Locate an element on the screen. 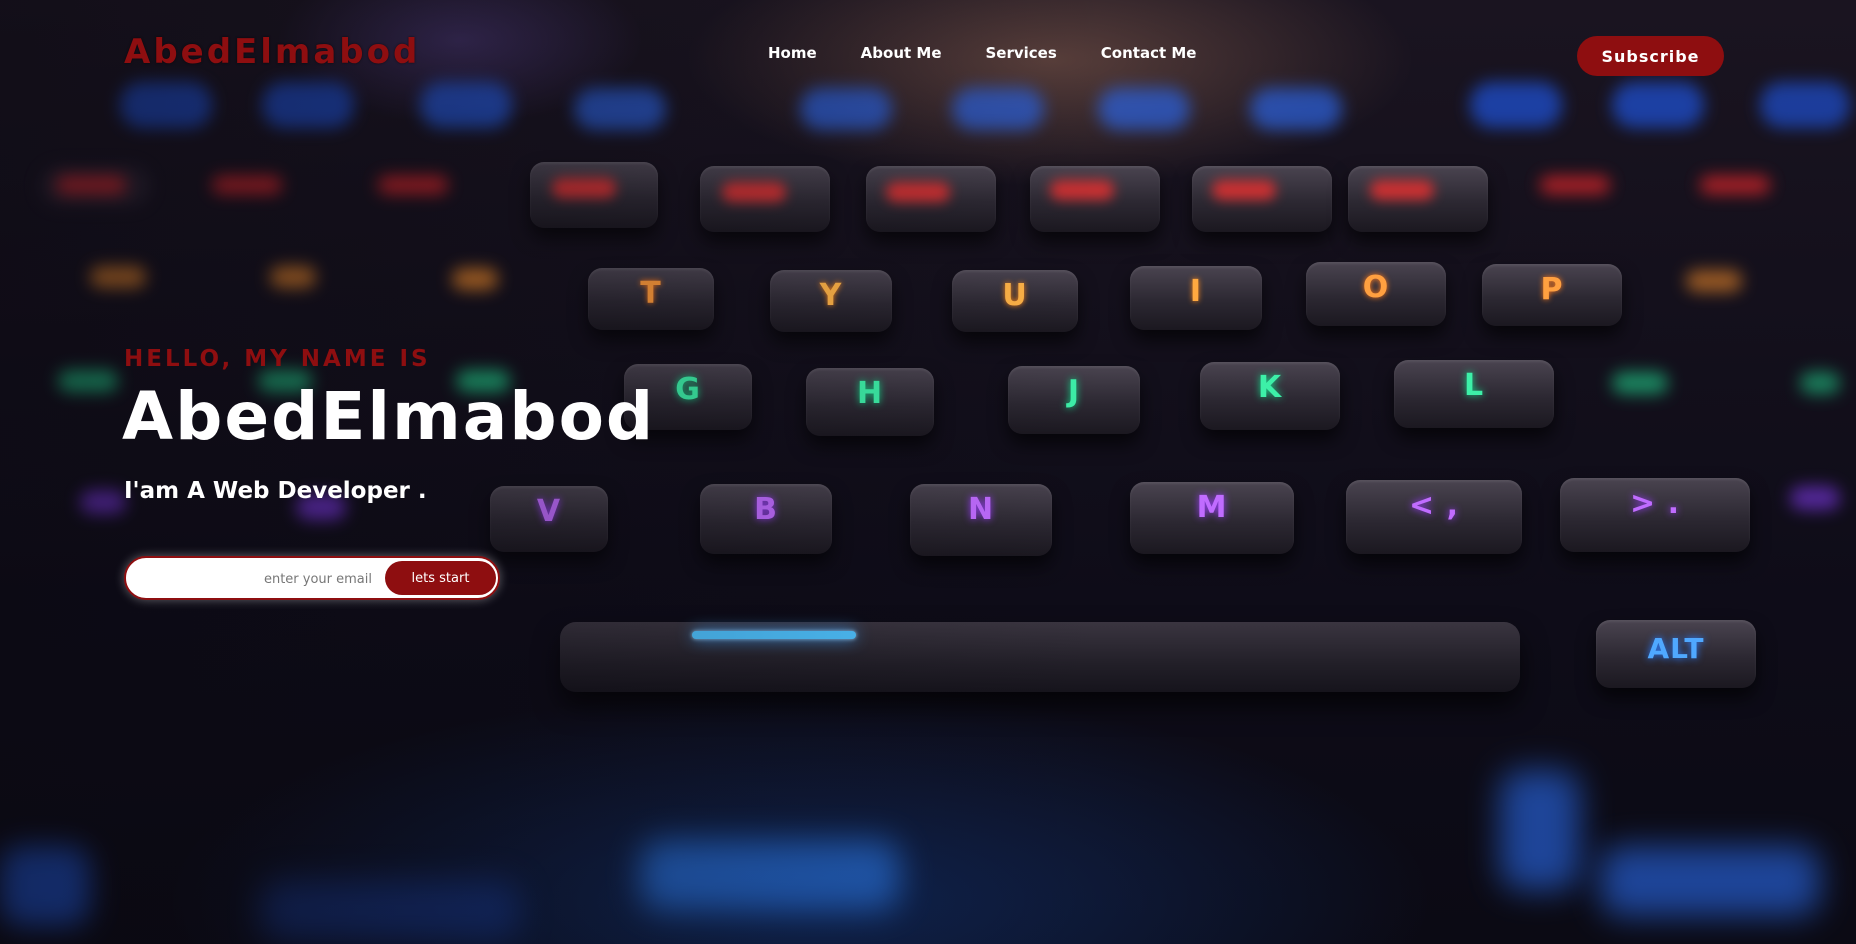  lets-start-button: lets start is located at coordinates (440, 578).